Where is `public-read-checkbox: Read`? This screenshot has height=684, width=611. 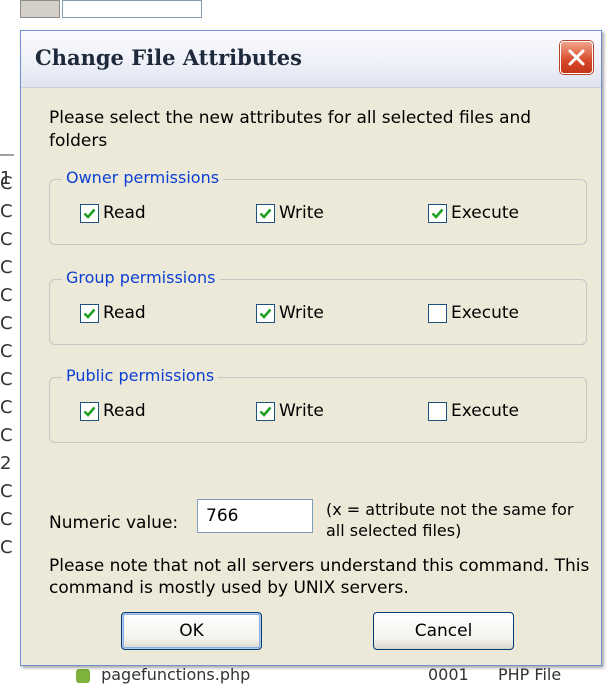
public-read-checkbox: Read is located at coordinates (113, 411).